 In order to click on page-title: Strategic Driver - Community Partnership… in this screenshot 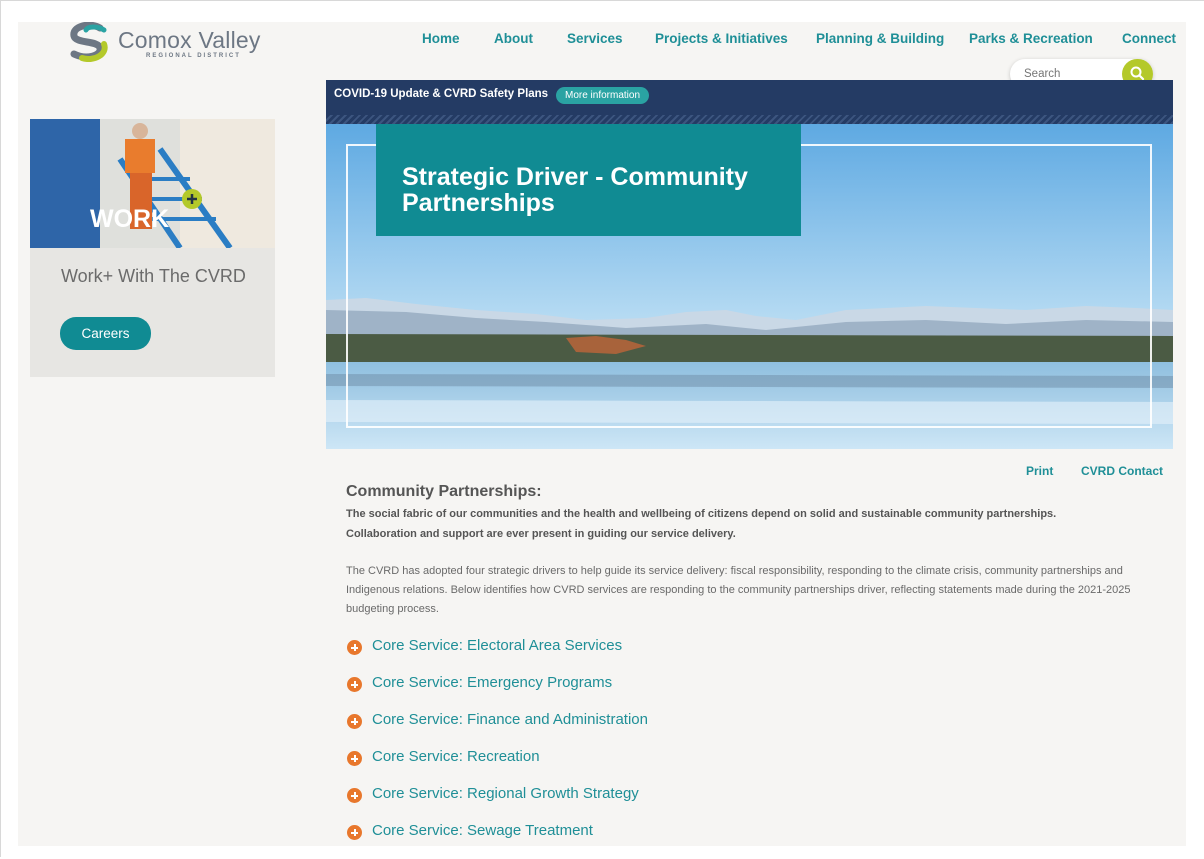, I will do `click(575, 190)`.